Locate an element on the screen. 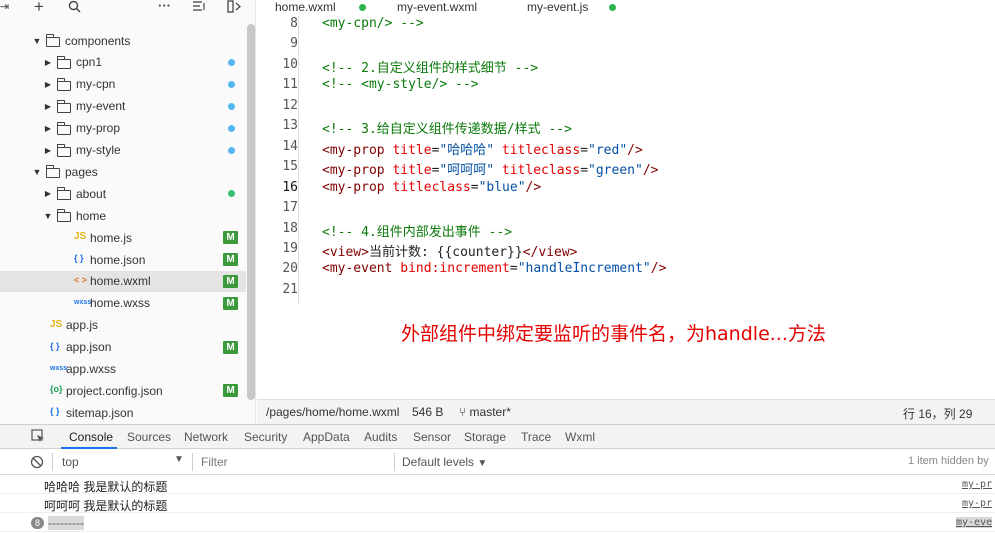 The height and width of the screenshot is (533, 995). tab-wxml: Wxml is located at coordinates (580, 437).